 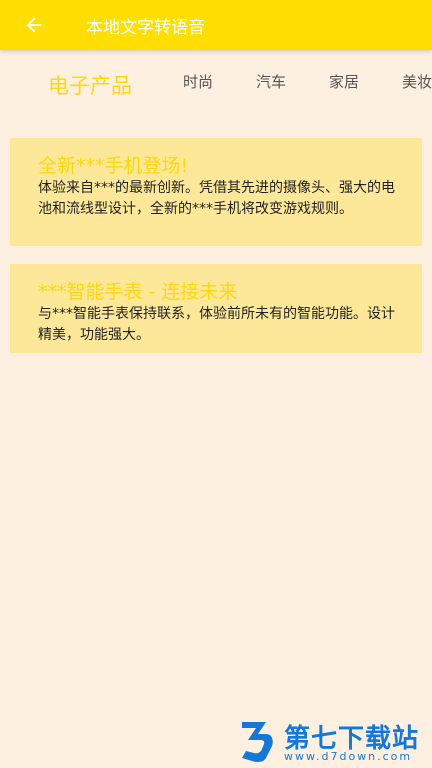 I want to click on card-title: ***智能手表 - 连接未来, so click(x=138, y=292).